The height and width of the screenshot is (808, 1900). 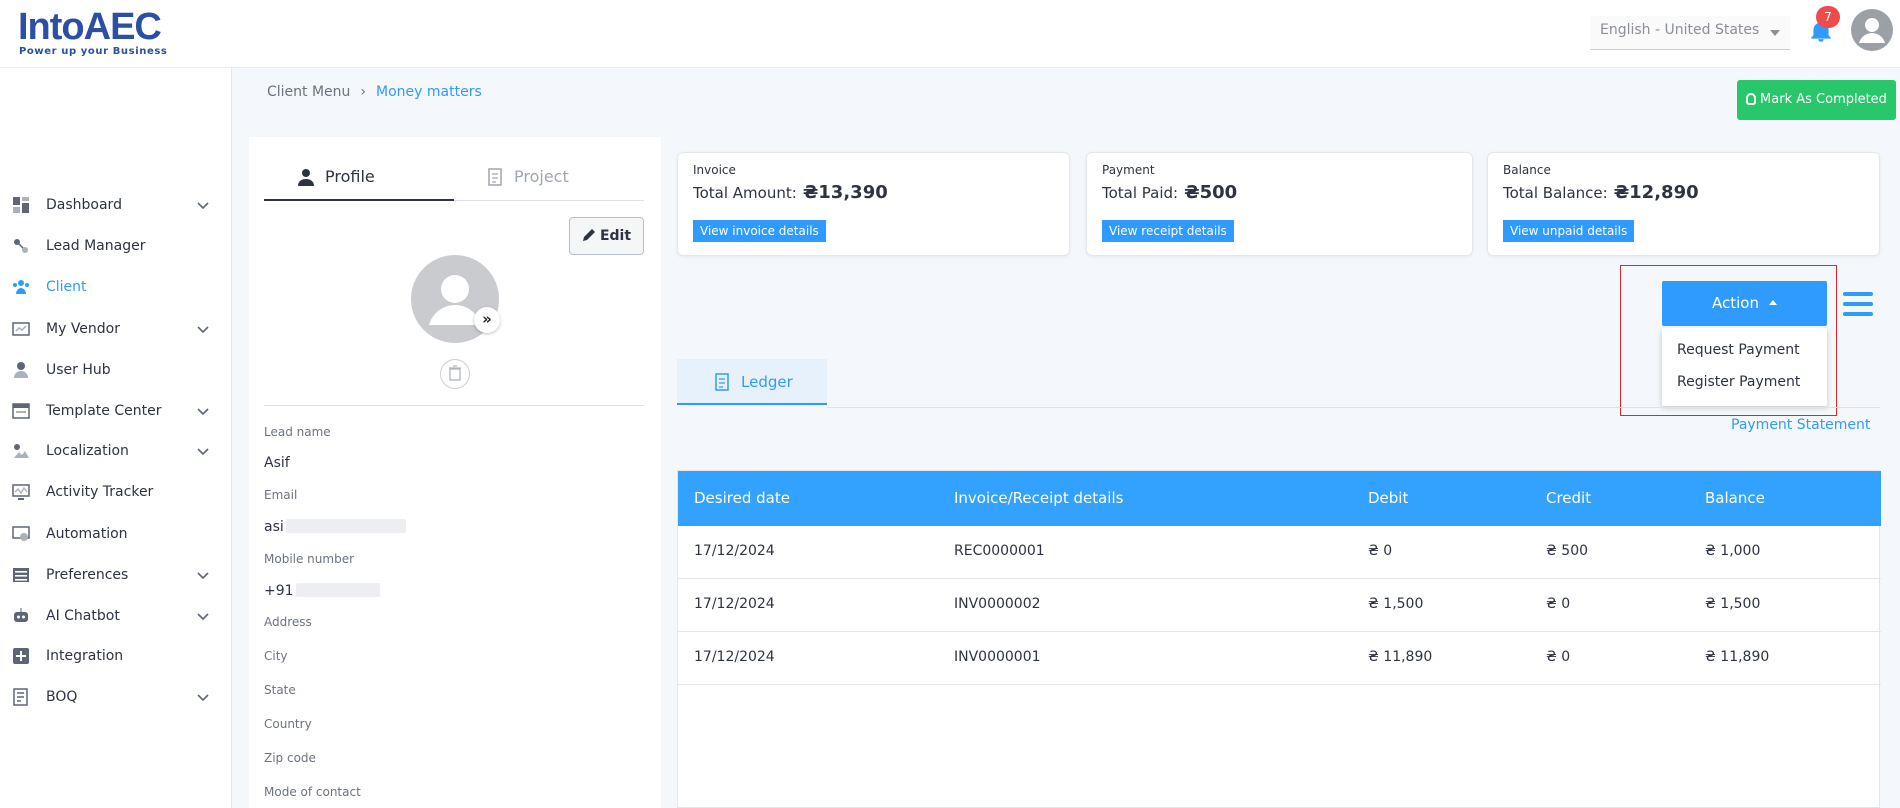 I want to click on field-label-mode-of-contact: Mode of contact, so click(x=312, y=792).